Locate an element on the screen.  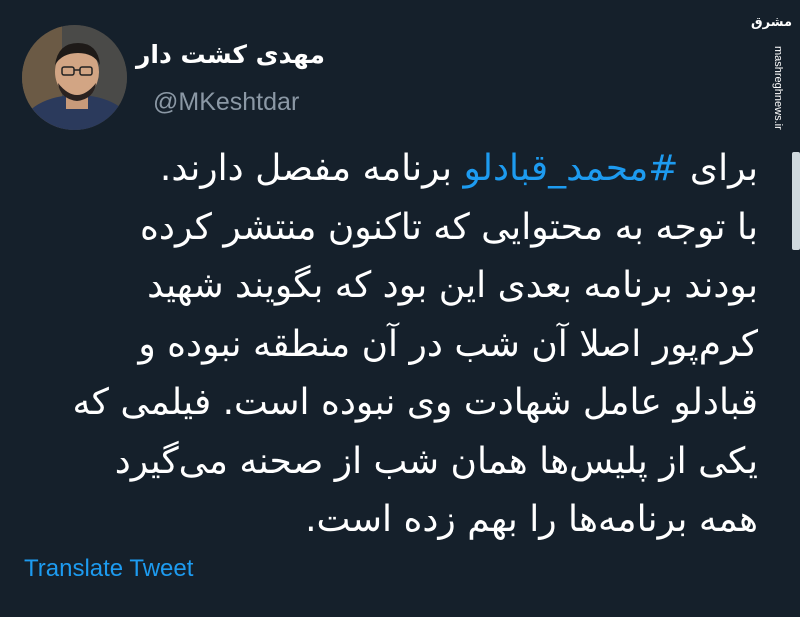
scrollbar-thumb is located at coordinates (796, 201).